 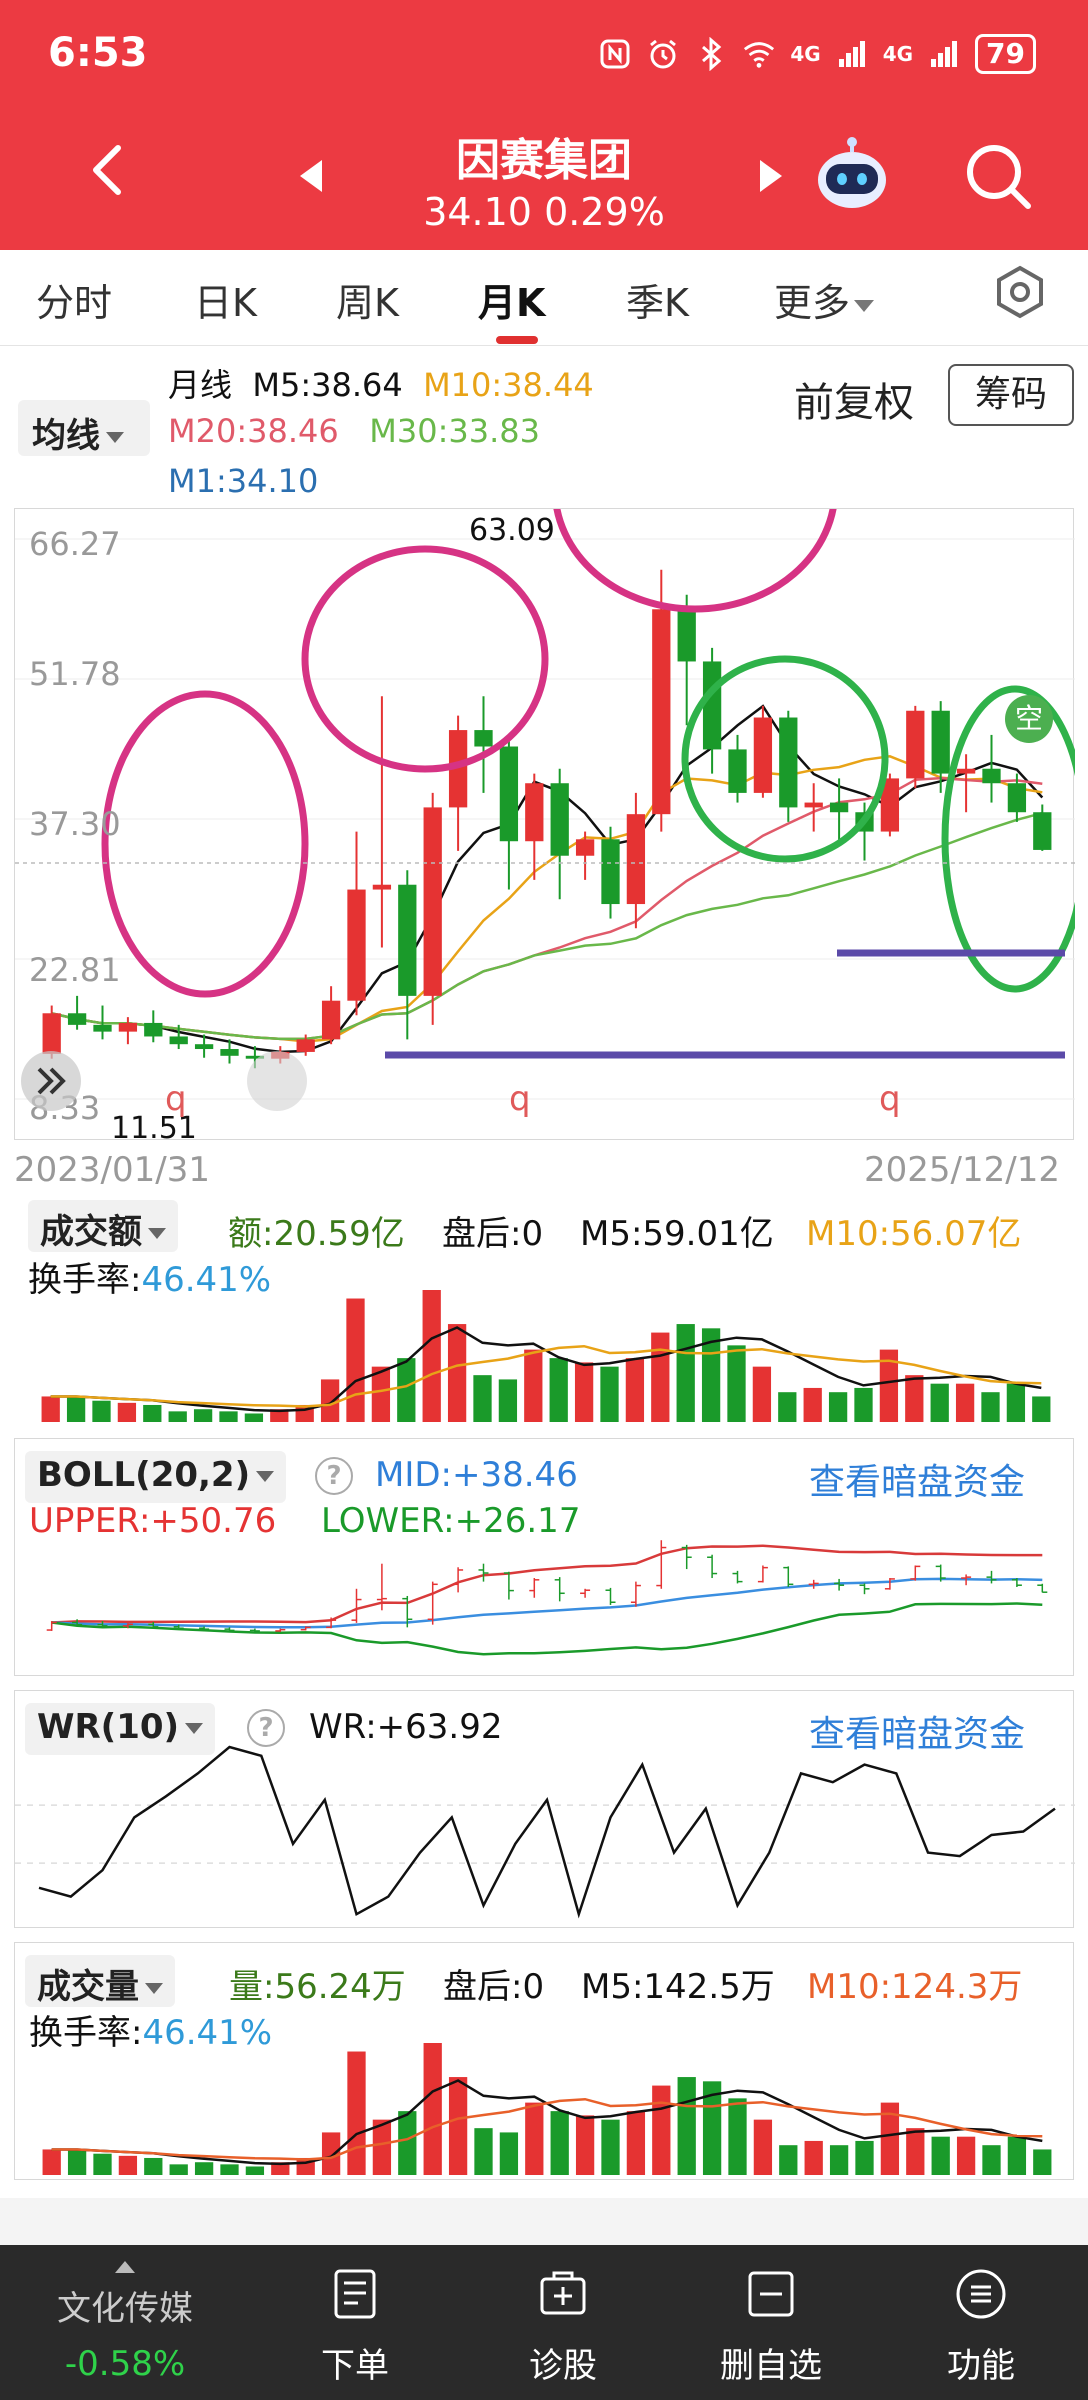 I want to click on wr-selector: WR(10), so click(x=120, y=1729).